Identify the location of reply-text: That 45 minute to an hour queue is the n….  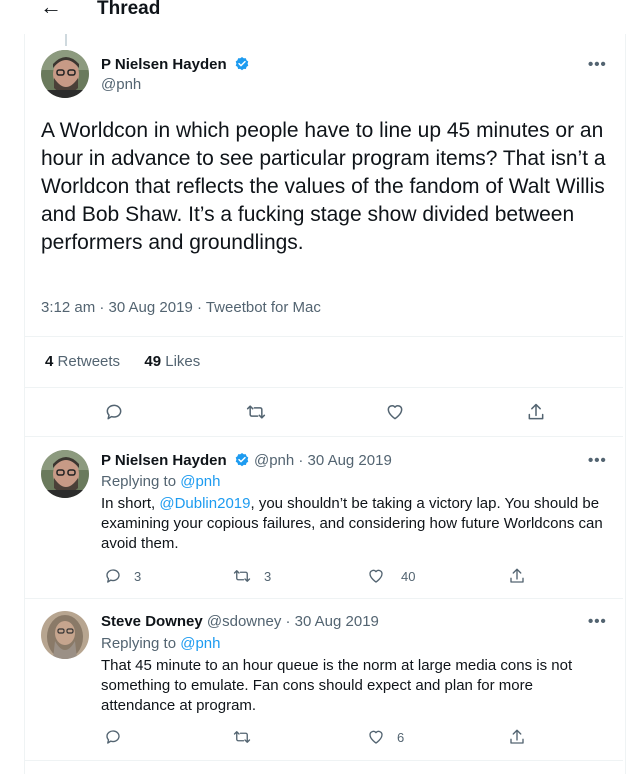
(337, 685).